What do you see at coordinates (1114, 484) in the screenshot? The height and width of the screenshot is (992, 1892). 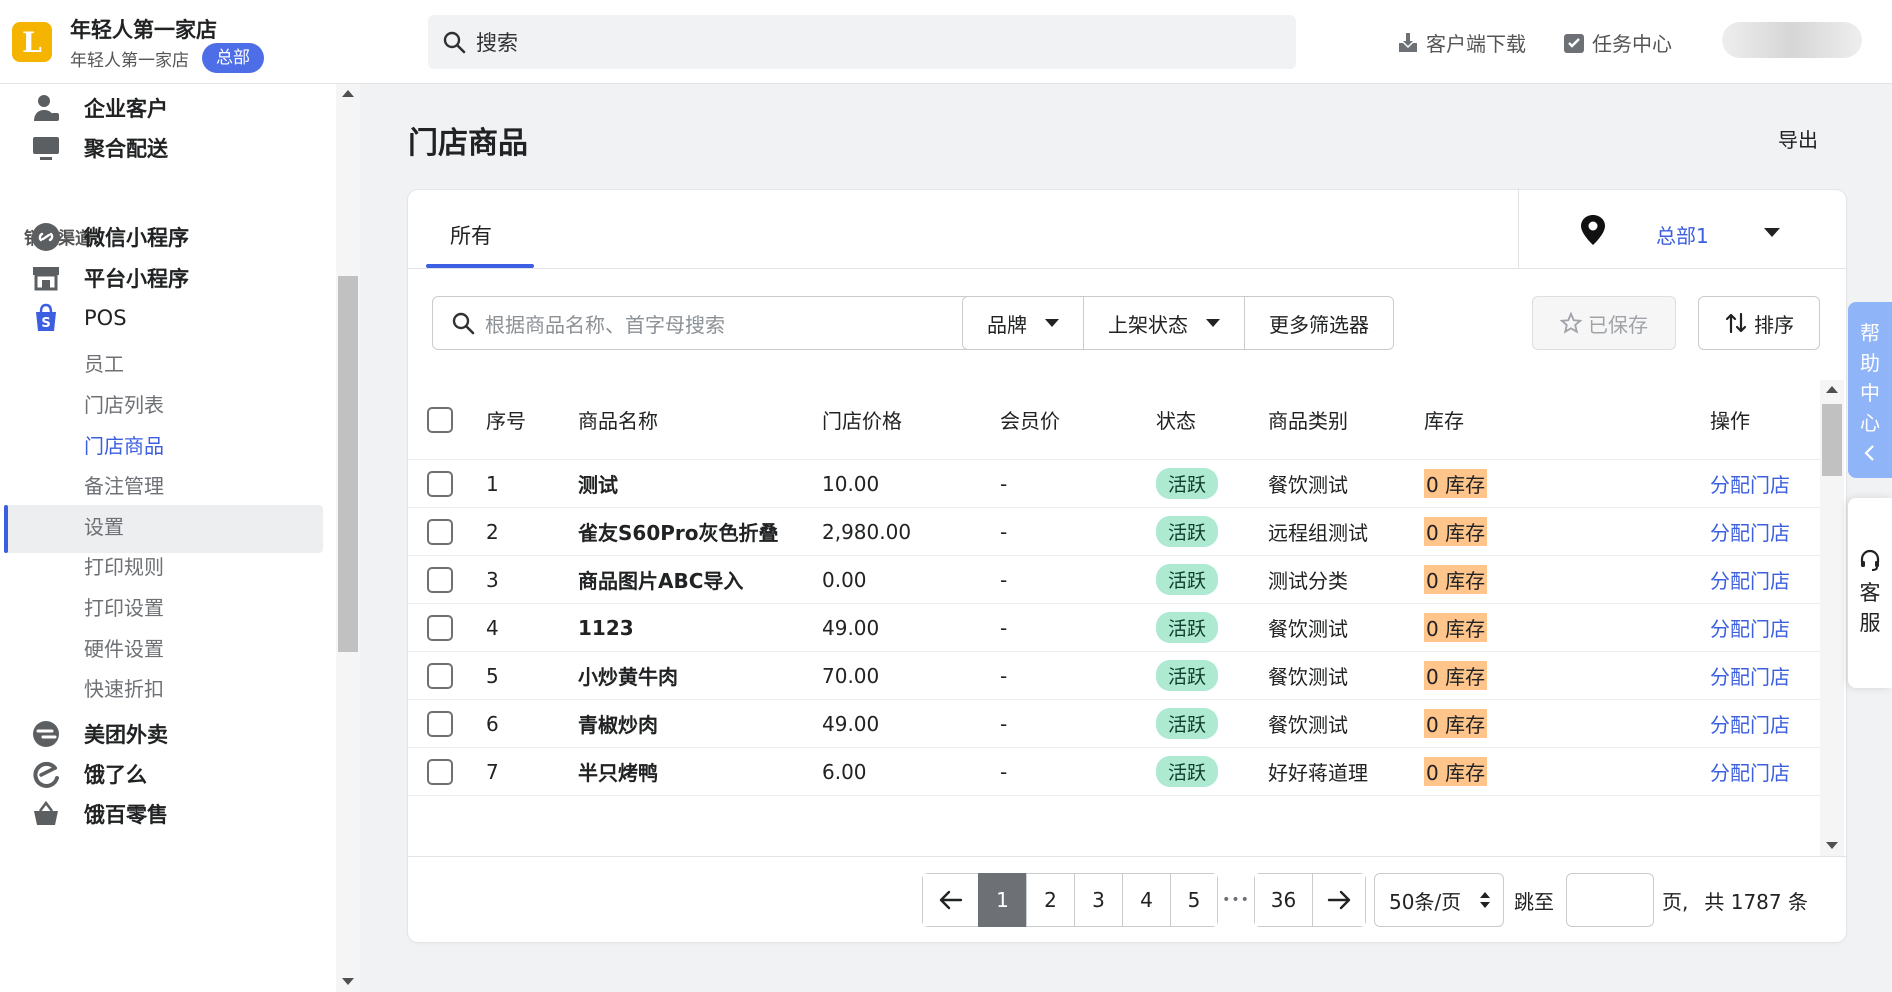 I see `table-row: 1 测试 10.00 - 活跃 餐饮测试 0 库存 分配门店` at bounding box center [1114, 484].